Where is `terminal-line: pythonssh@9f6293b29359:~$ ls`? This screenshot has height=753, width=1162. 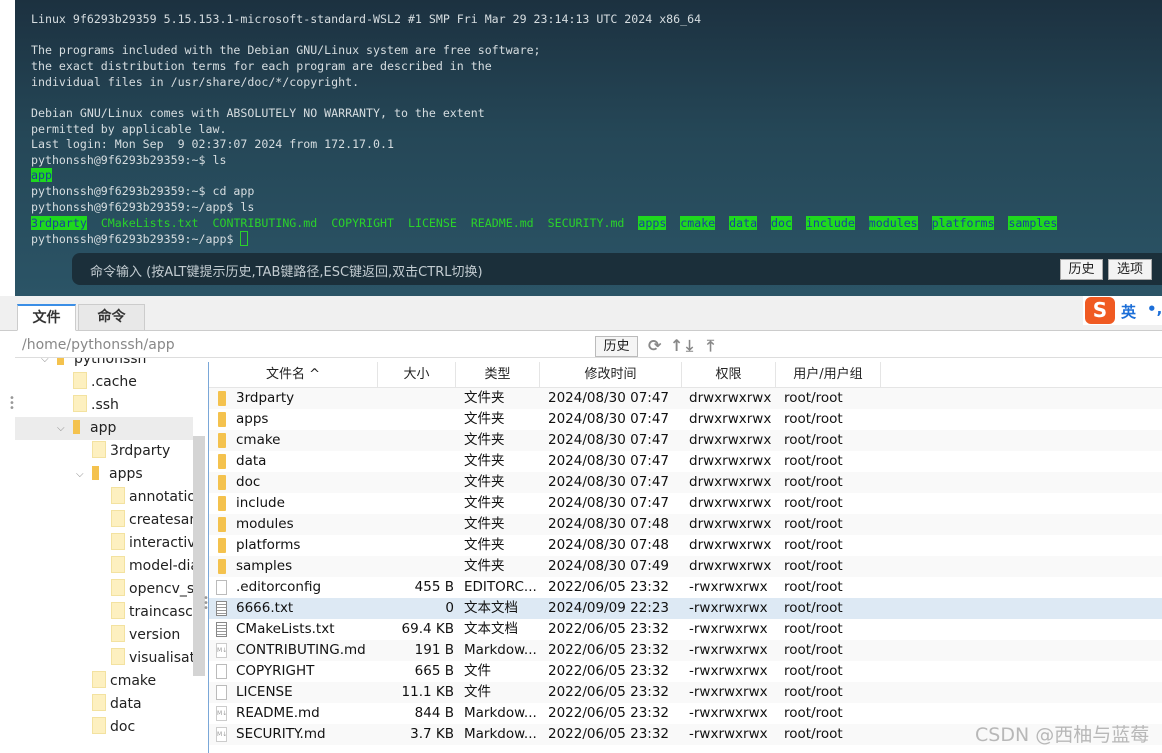
terminal-line: pythonssh@9f6293b29359:~$ ls is located at coordinates (129, 160).